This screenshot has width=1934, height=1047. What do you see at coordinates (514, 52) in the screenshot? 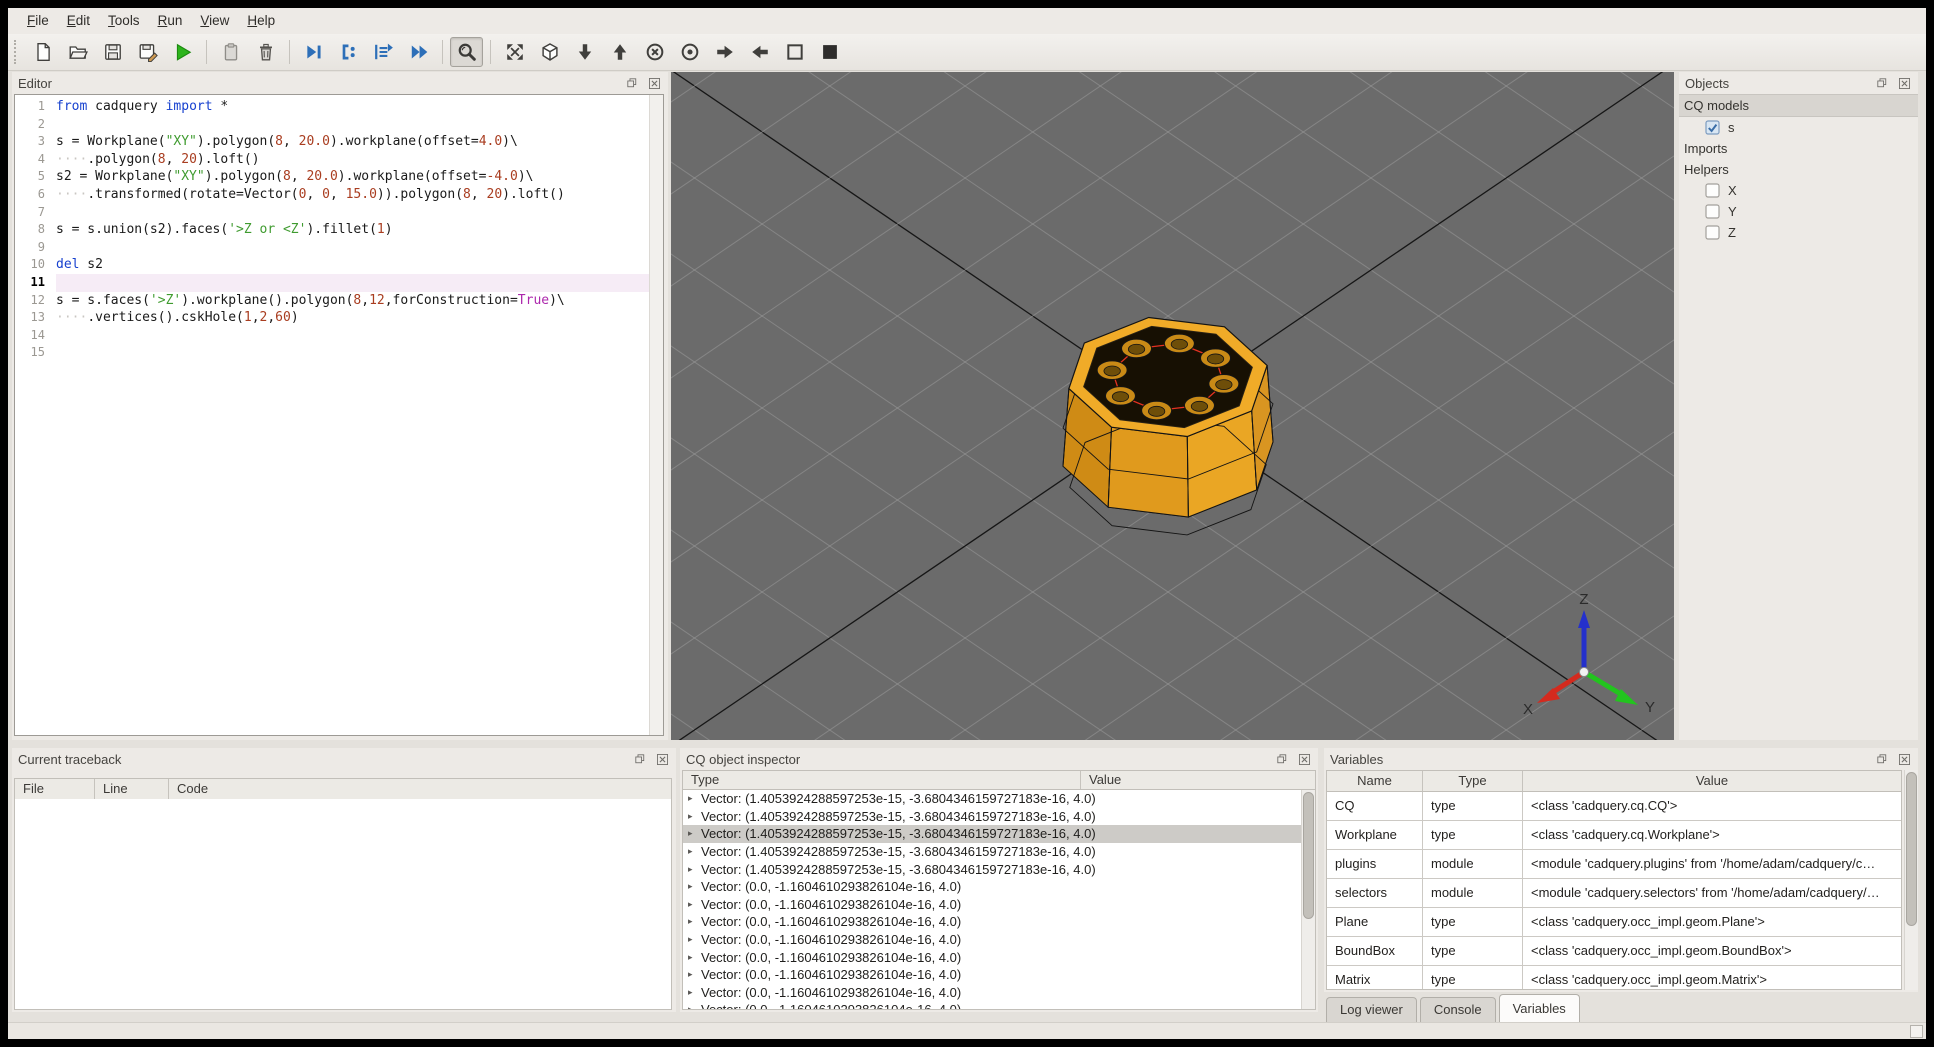
I see `fit-view-button` at bounding box center [514, 52].